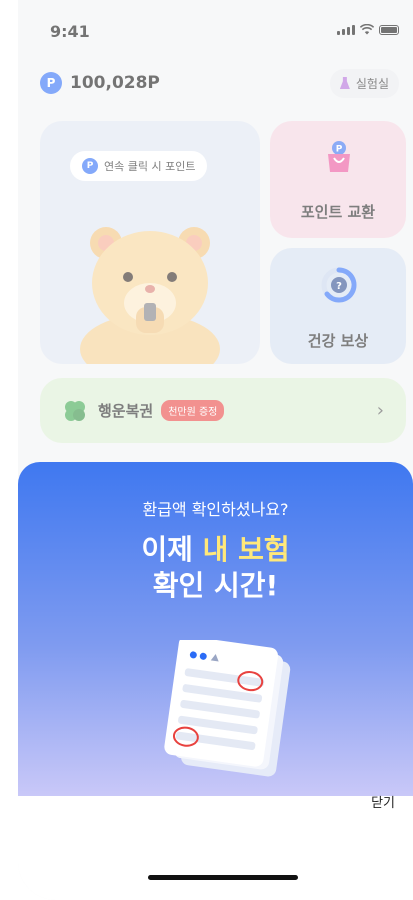 Image resolution: width=413 pixels, height=900 pixels. I want to click on title-prefix: 이제, so click(172, 549).